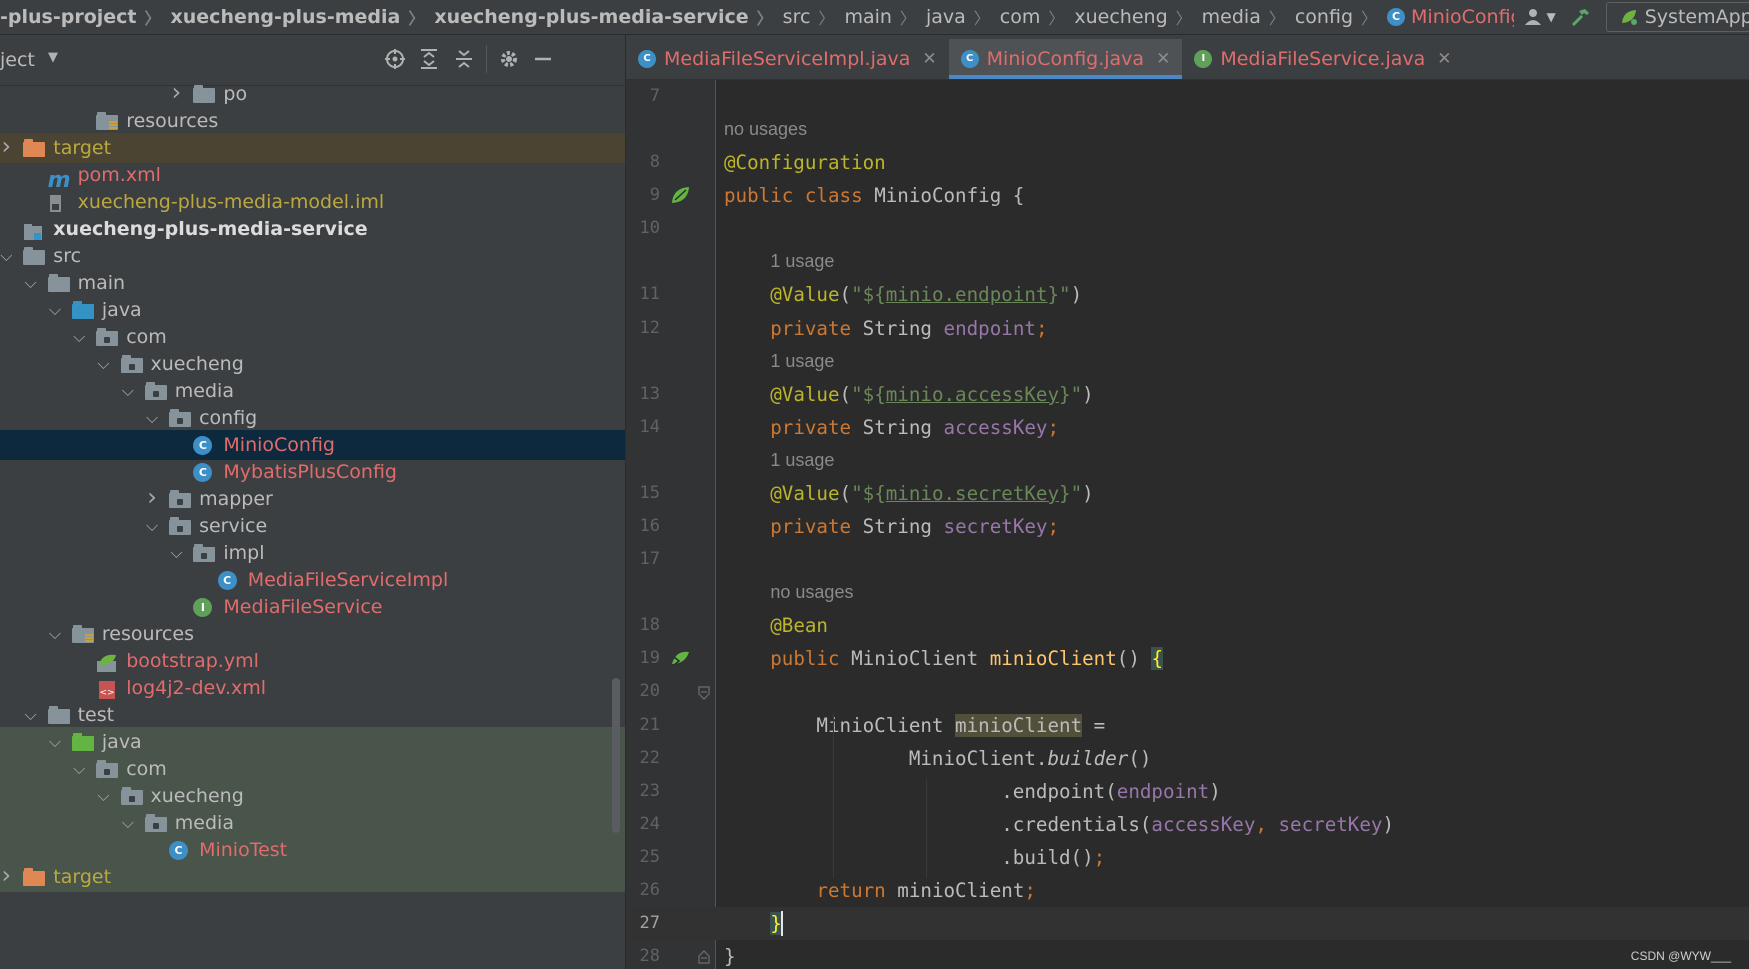  I want to click on locate-file-icon, so click(395, 61).